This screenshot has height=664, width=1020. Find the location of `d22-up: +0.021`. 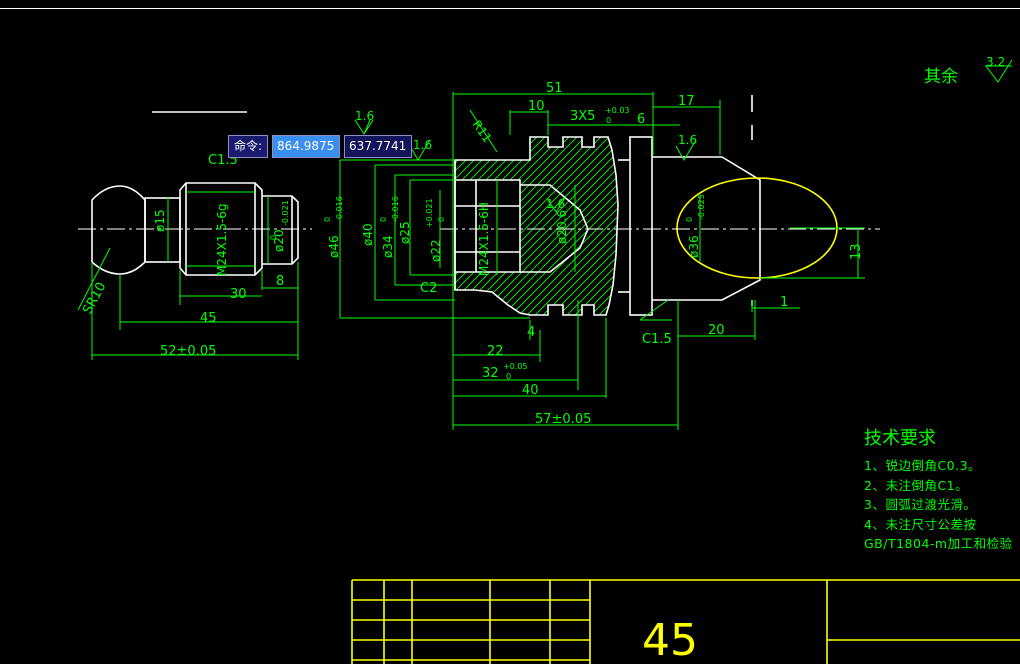

d22-up: +0.021 is located at coordinates (429, 213).